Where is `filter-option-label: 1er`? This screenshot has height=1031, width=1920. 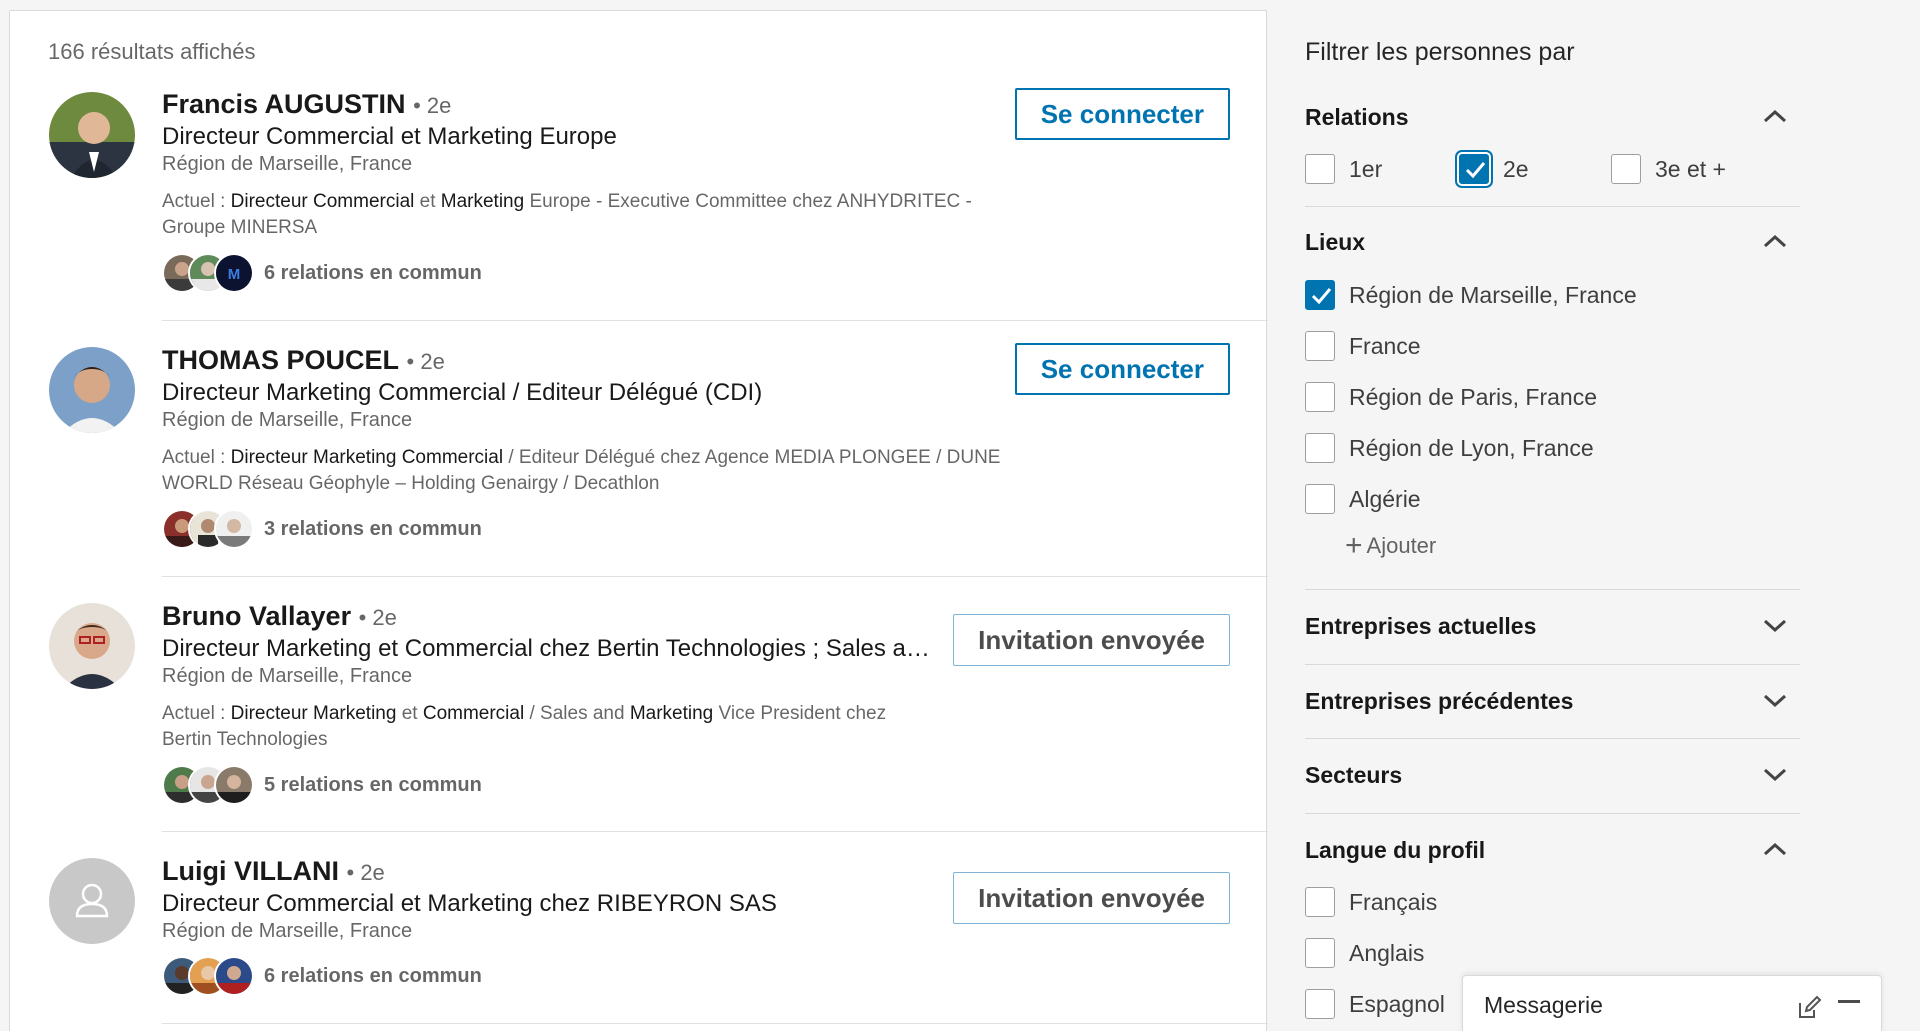 filter-option-label: 1er is located at coordinates (1366, 168).